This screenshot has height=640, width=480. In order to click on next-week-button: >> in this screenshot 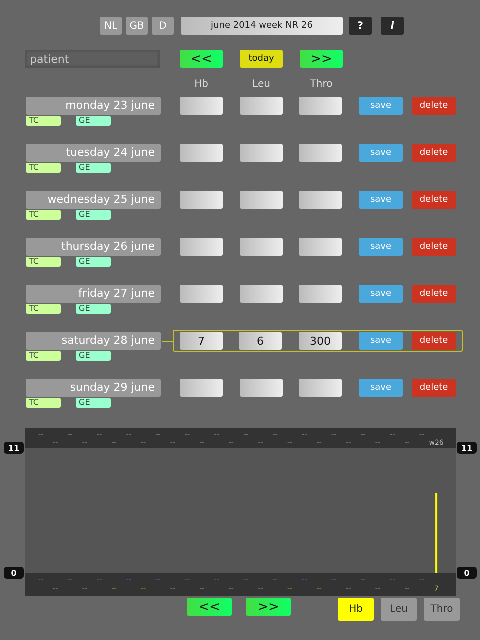, I will do `click(321, 59)`.